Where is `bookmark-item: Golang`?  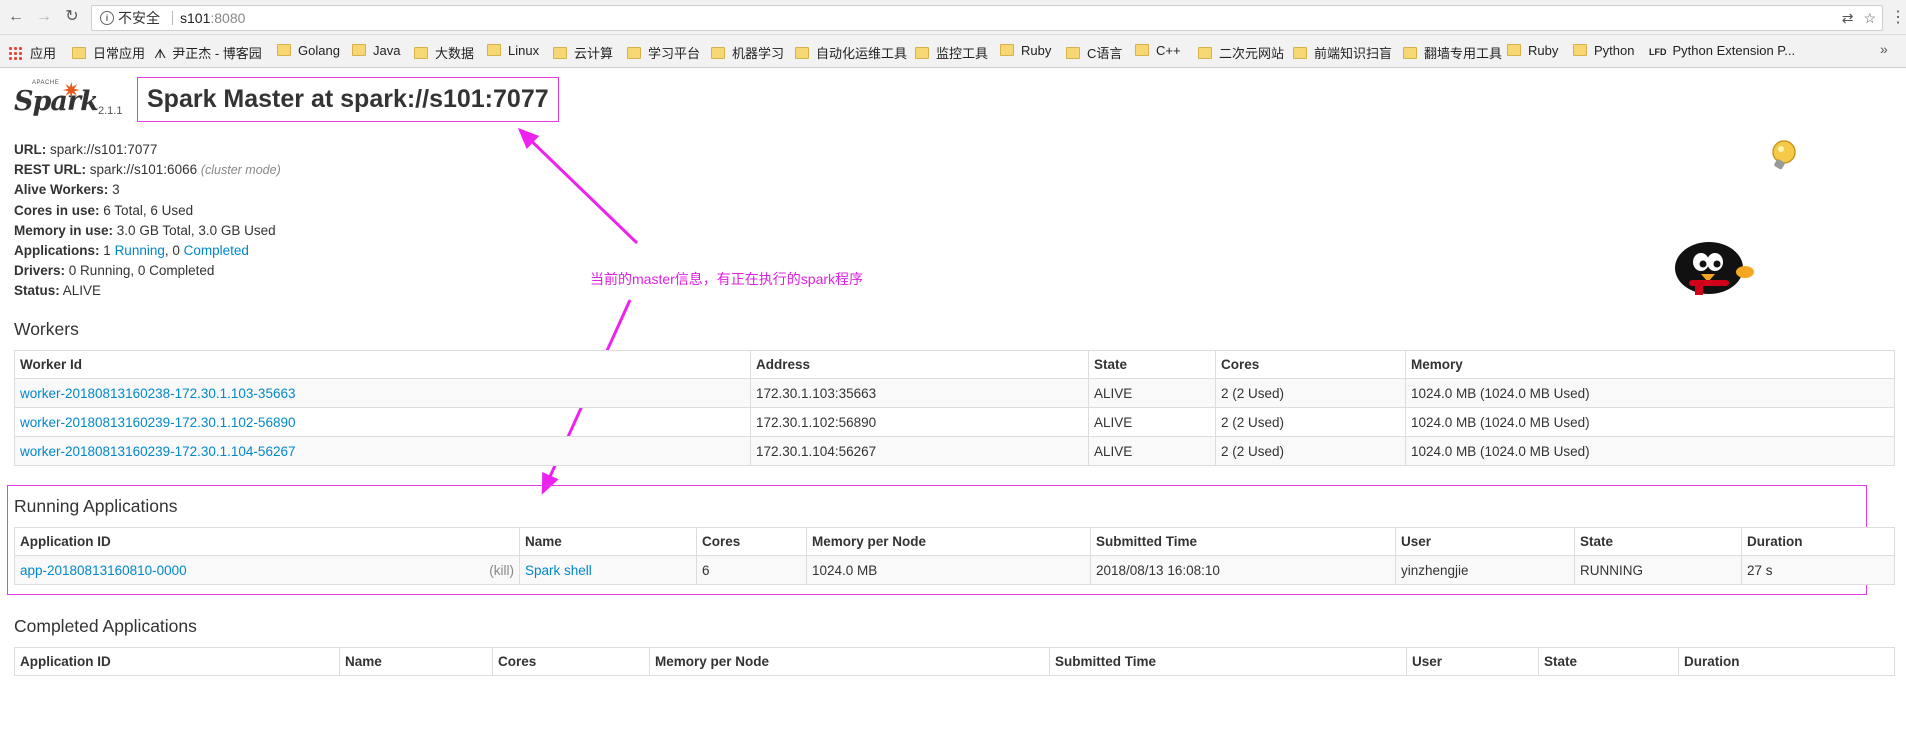 bookmark-item: Golang is located at coordinates (308, 50).